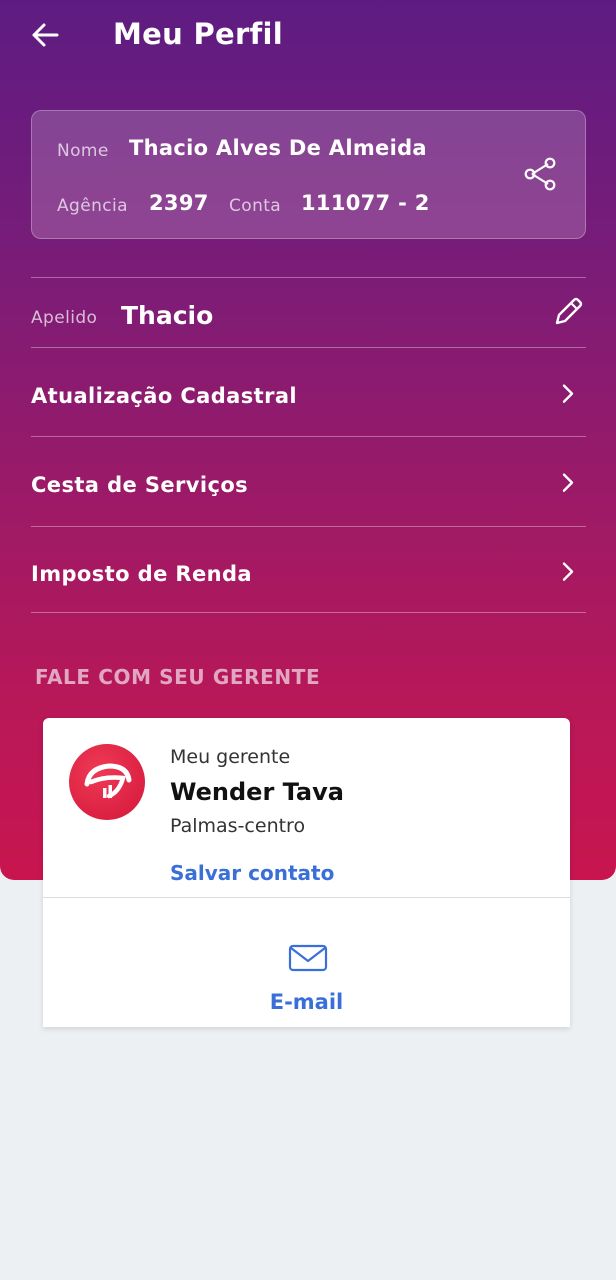  I want to click on menu-item-imposto-de-renda: Imposto de Renda, so click(308, 574).